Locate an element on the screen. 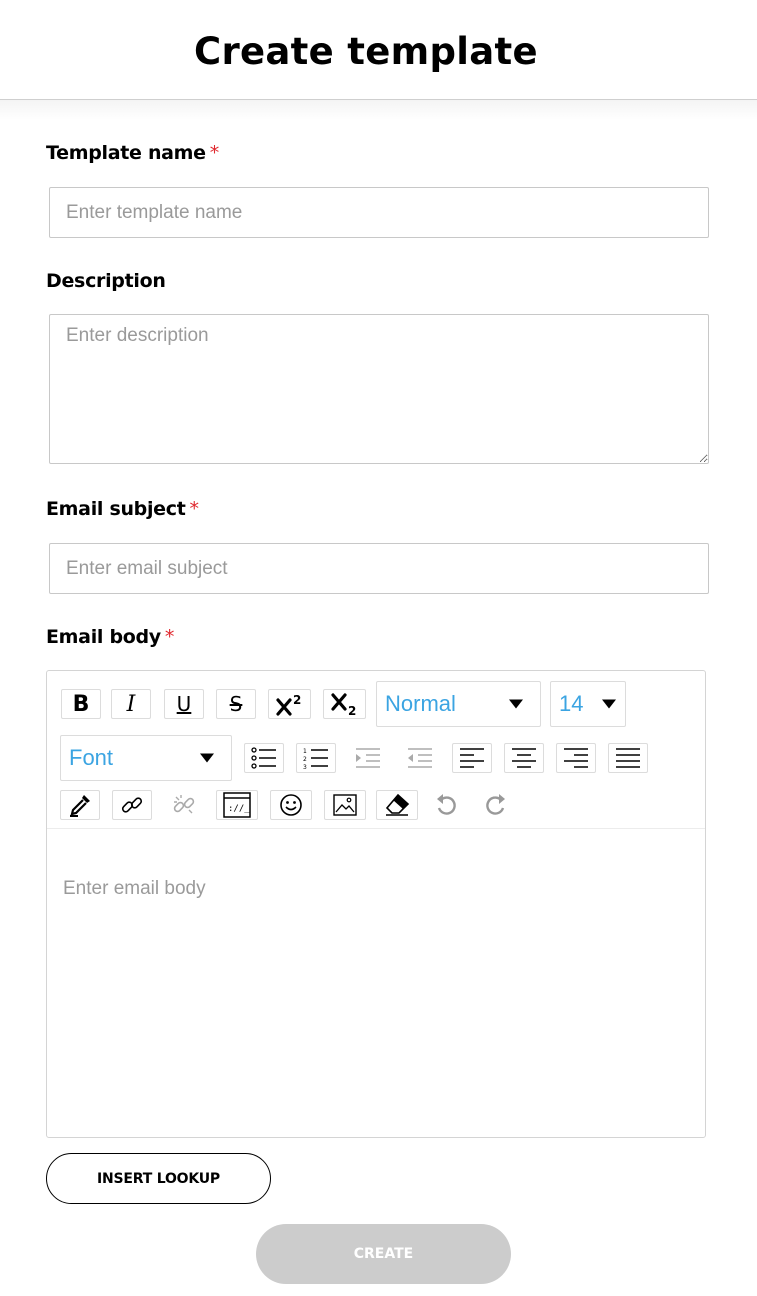 Image resolution: width=757 pixels, height=1296 pixels. svg-text: 3 is located at coordinates (305, 766).